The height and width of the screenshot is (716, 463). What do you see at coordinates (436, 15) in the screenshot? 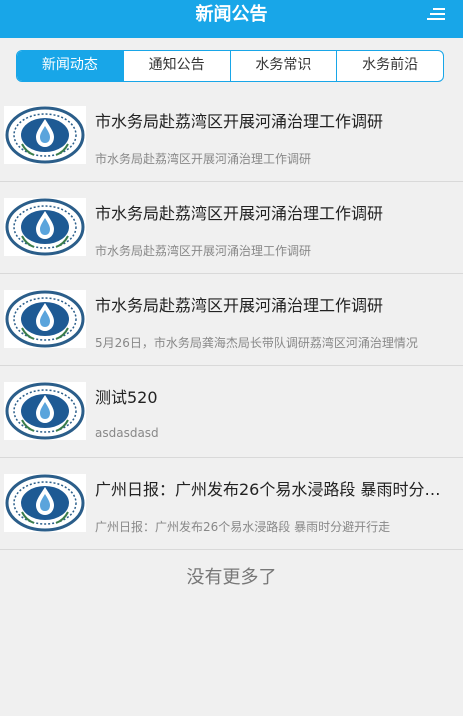
I see `hamburger-list-icon` at bounding box center [436, 15].